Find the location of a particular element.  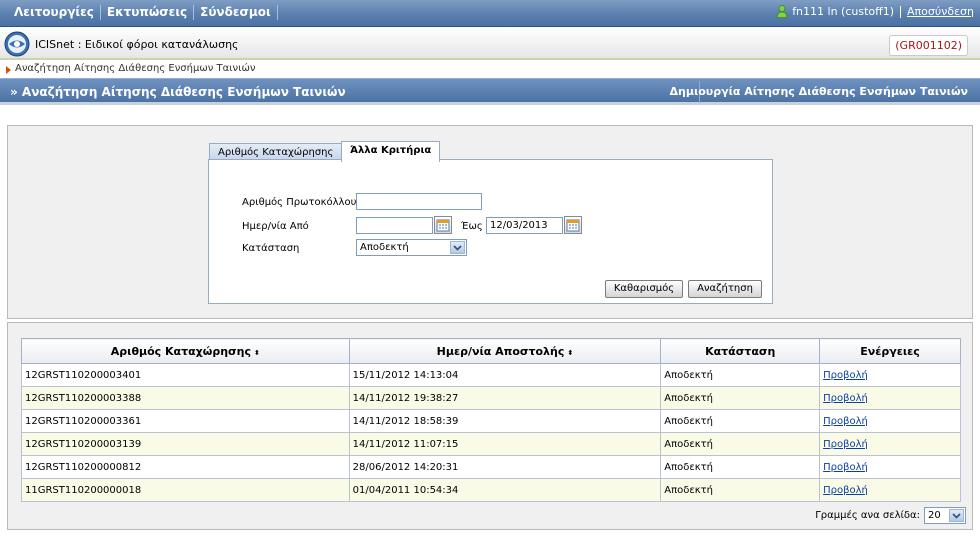

app-title: ICISnet : Ειδικοί φόροι κατανάλωσης is located at coordinates (137, 44).